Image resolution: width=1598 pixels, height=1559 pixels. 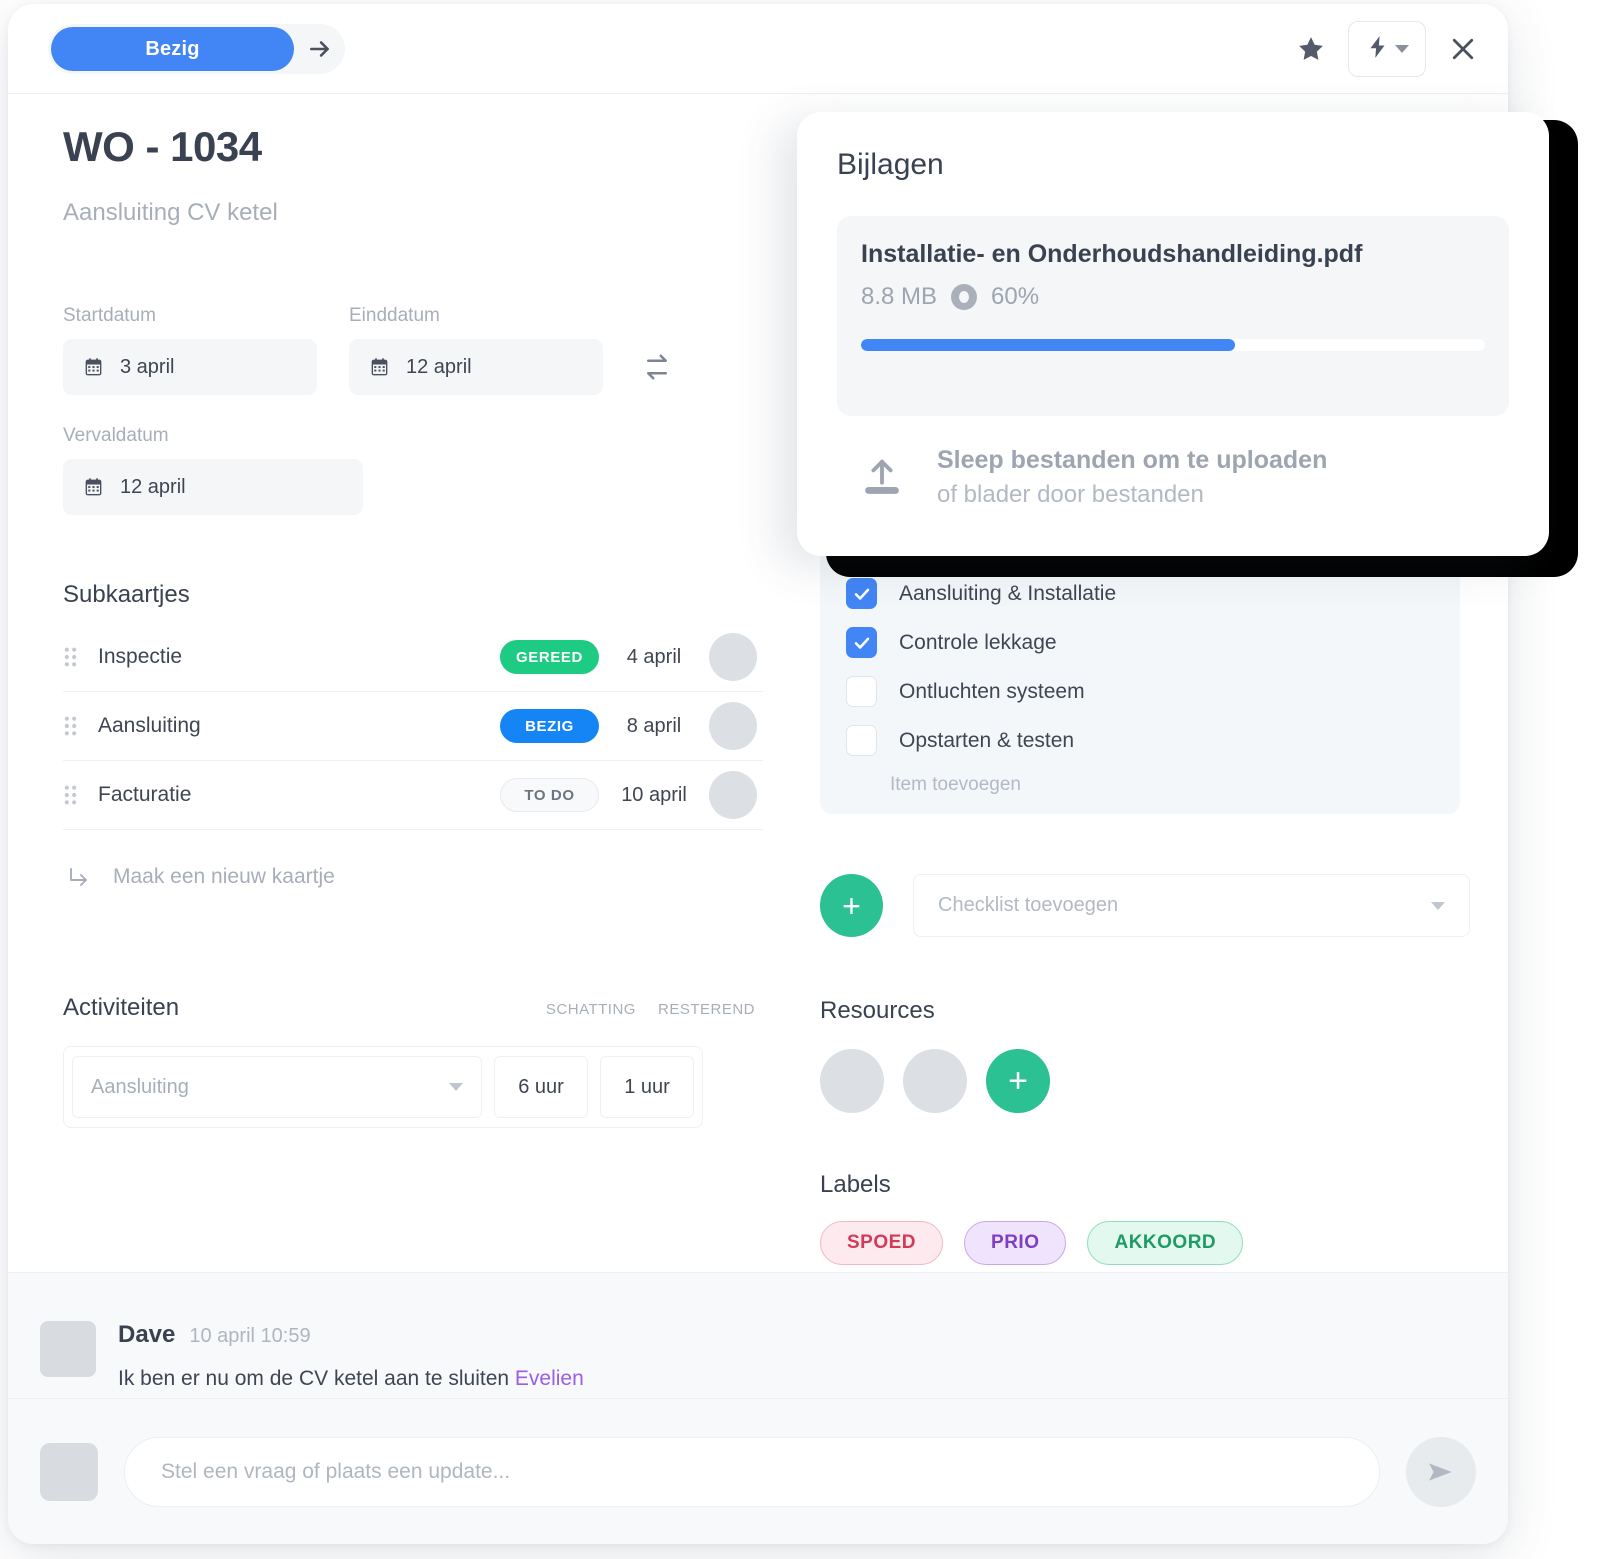 What do you see at coordinates (394, 315) in the screenshot?
I see `end-date-label: Einddatum` at bounding box center [394, 315].